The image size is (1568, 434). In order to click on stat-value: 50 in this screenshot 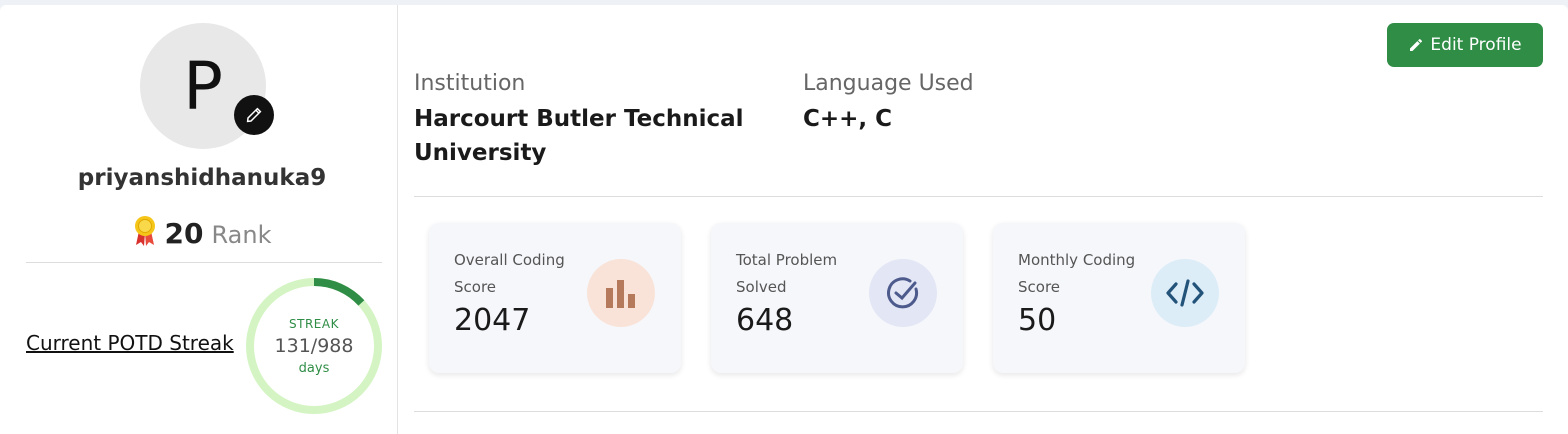, I will do `click(1037, 320)`.